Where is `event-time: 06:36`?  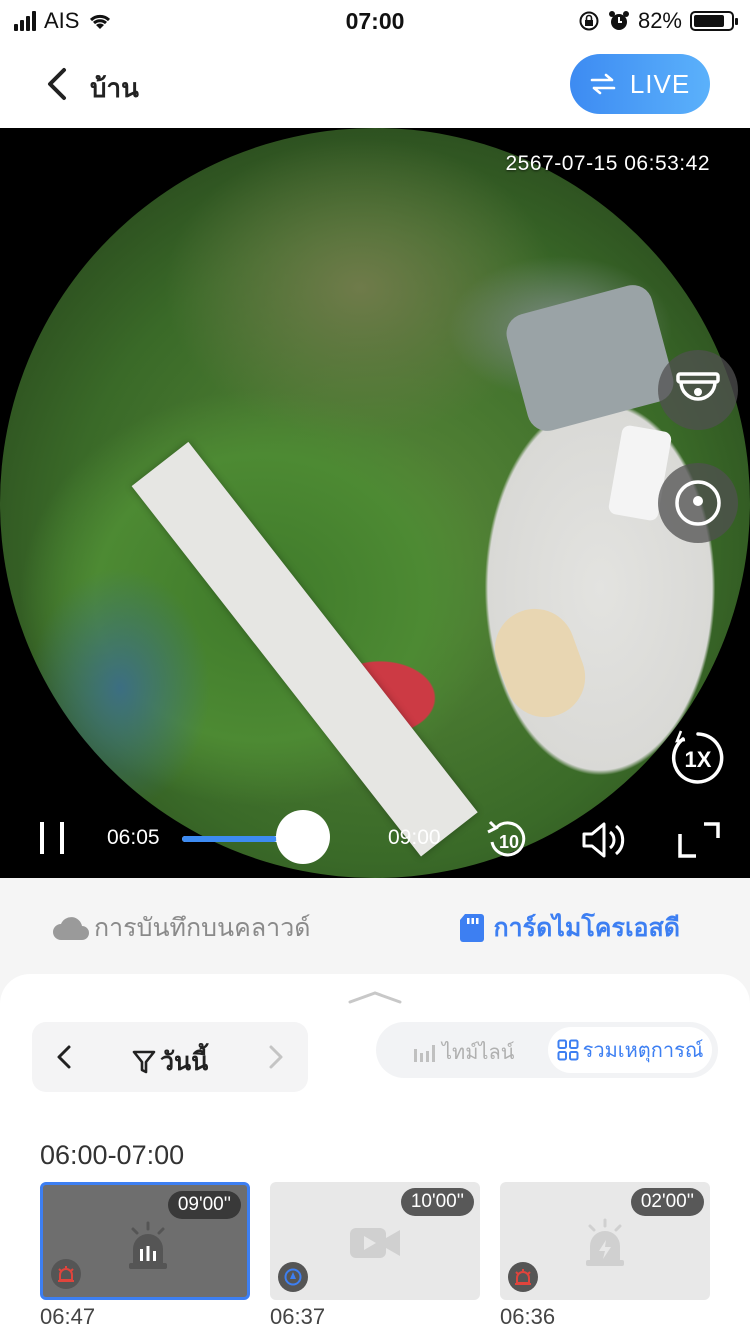
event-time: 06:36 is located at coordinates (528, 1316).